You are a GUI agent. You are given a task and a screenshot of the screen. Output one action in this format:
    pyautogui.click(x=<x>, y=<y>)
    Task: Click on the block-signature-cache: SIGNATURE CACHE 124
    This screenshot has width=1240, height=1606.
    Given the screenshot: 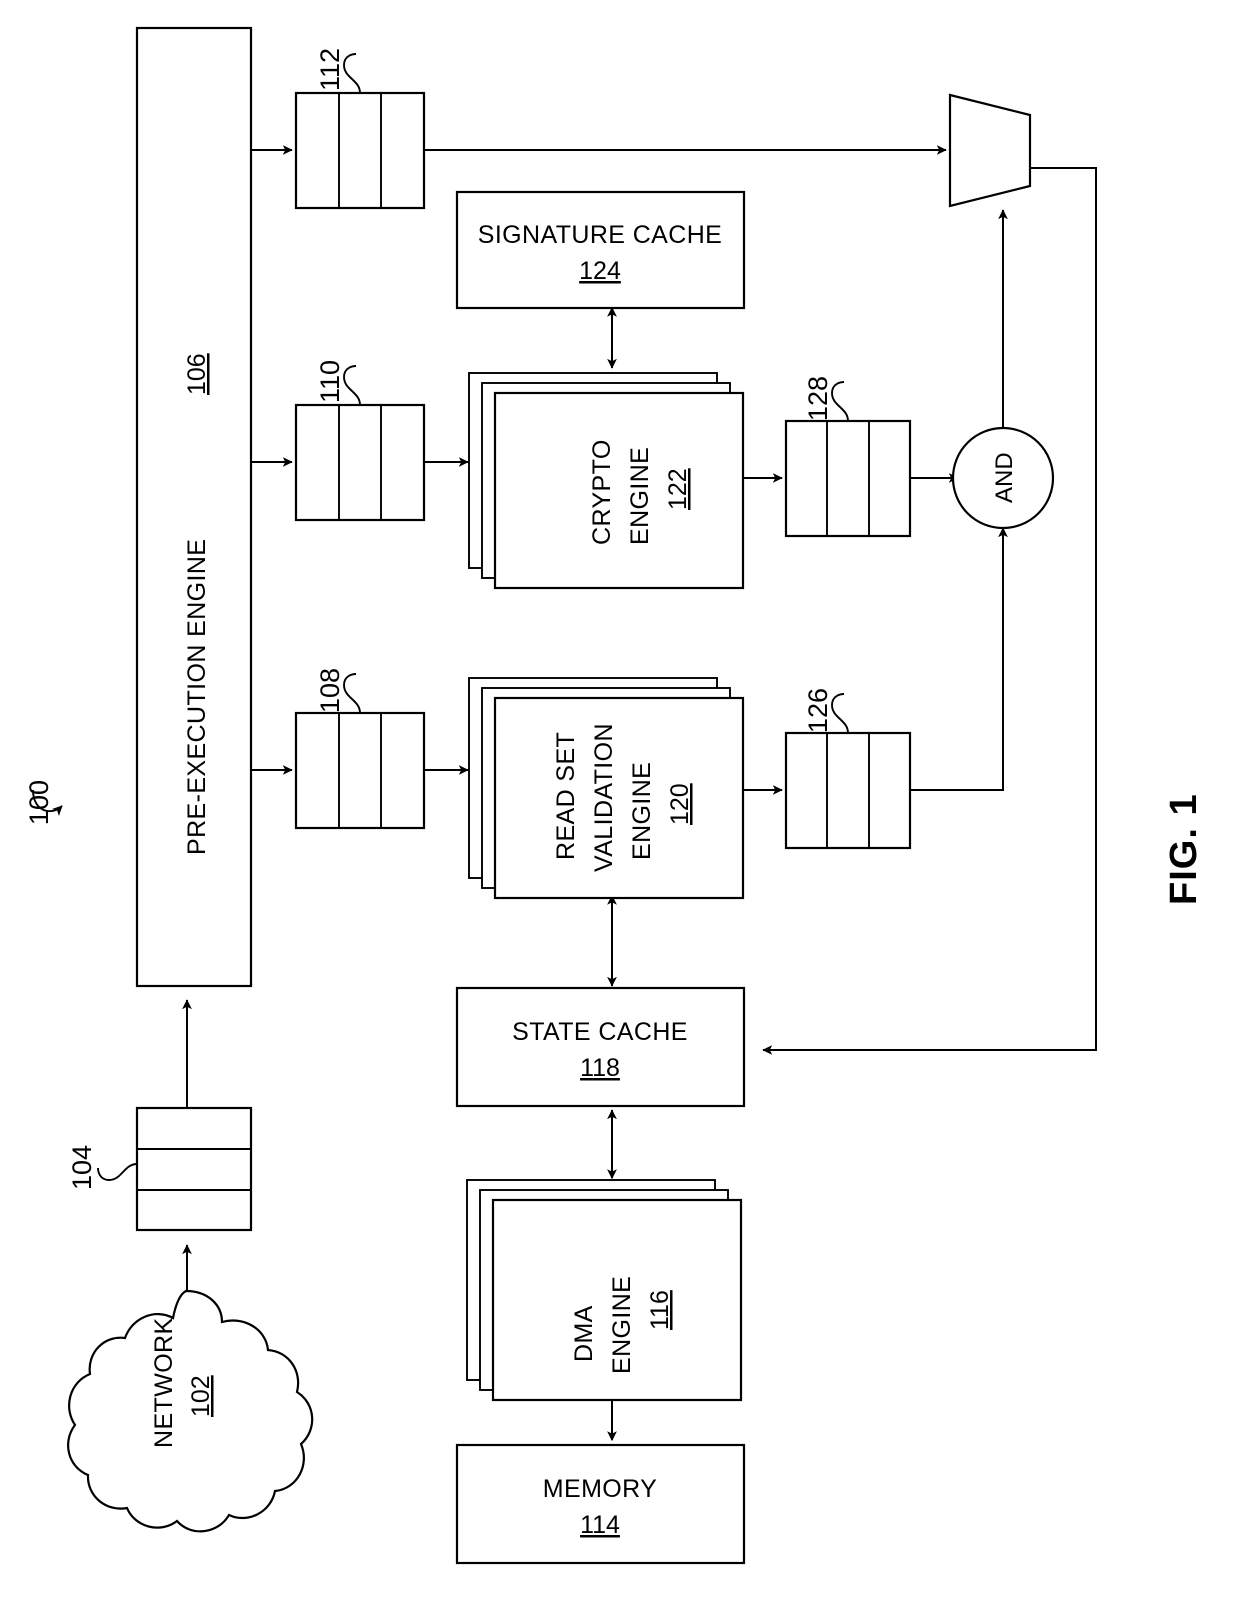 What is the action you would take?
    pyautogui.click(x=600, y=250)
    